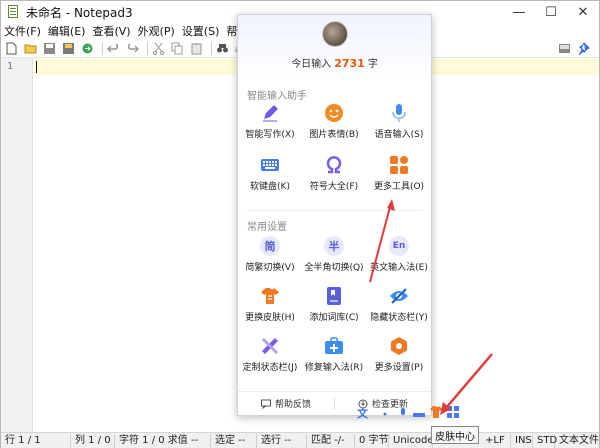  I want to click on redo-icon, so click(132, 49).